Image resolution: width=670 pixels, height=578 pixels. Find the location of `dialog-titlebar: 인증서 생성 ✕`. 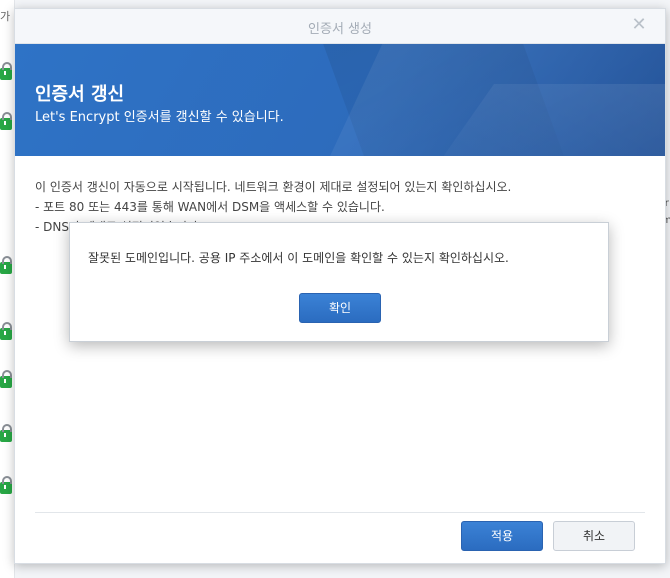

dialog-titlebar: 인증서 생성 ✕ is located at coordinates (340, 26).